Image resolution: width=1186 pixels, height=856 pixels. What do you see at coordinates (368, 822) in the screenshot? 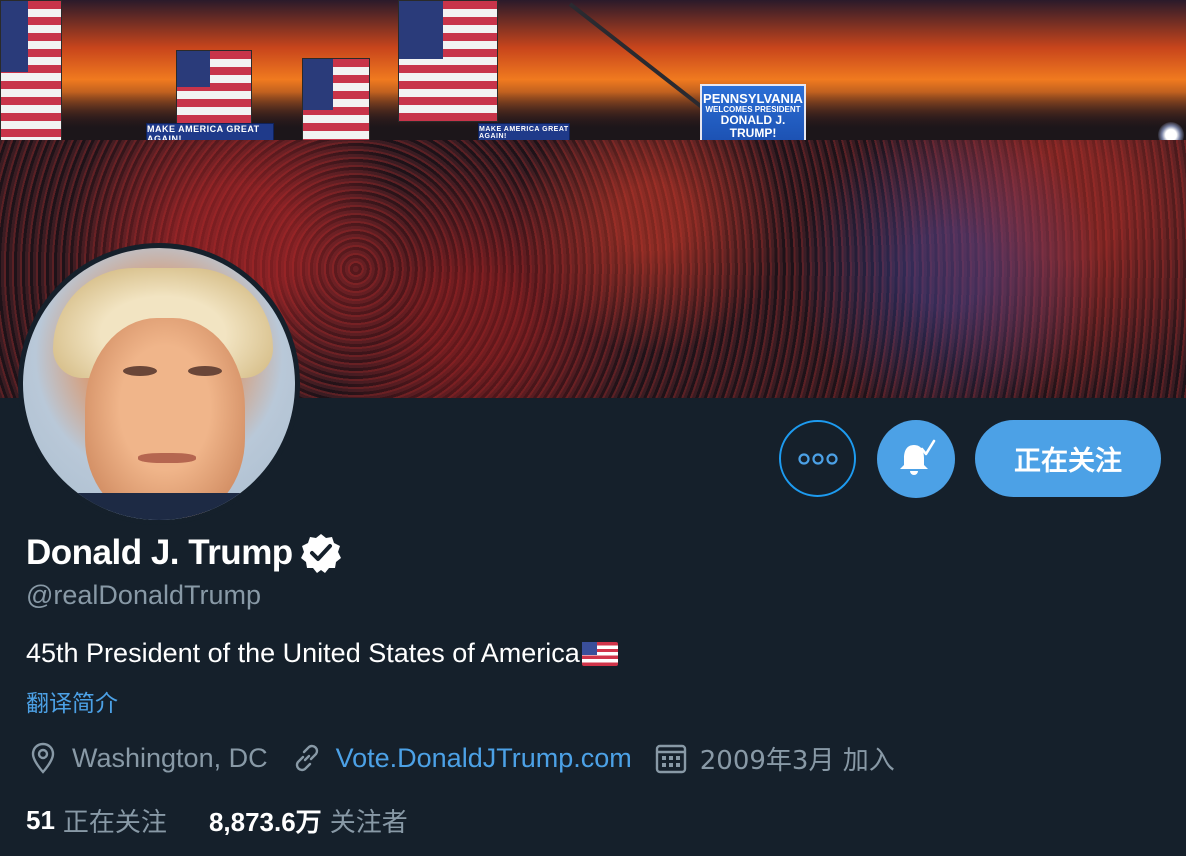
I see `followers-label: 关注者` at bounding box center [368, 822].